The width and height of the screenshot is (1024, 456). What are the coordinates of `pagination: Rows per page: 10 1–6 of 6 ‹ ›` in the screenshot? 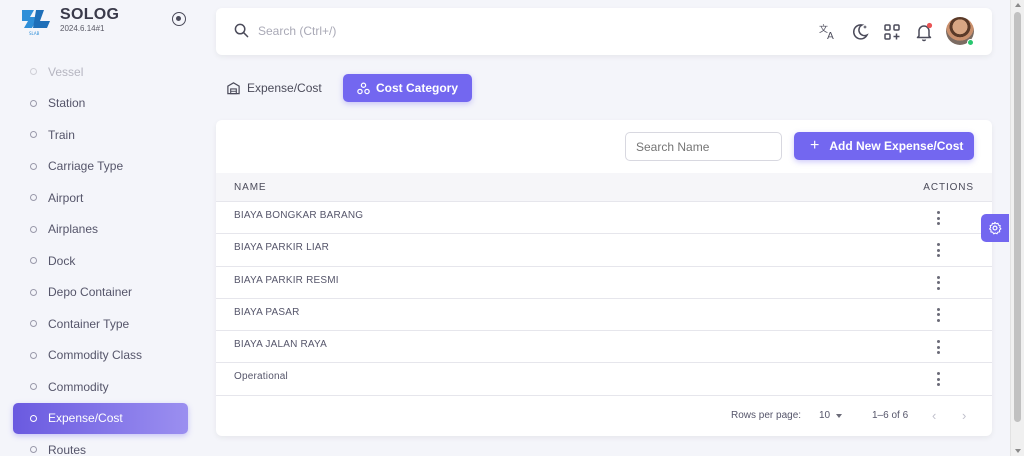 It's located at (604, 415).